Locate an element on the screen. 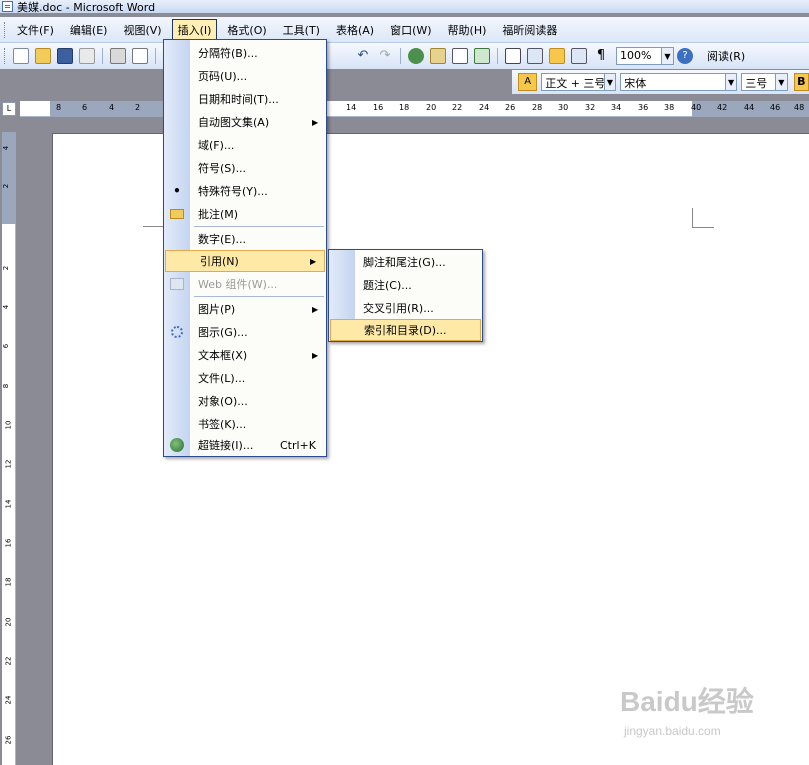  menu-item-reference: 引用(N) ▶ is located at coordinates (245, 261).